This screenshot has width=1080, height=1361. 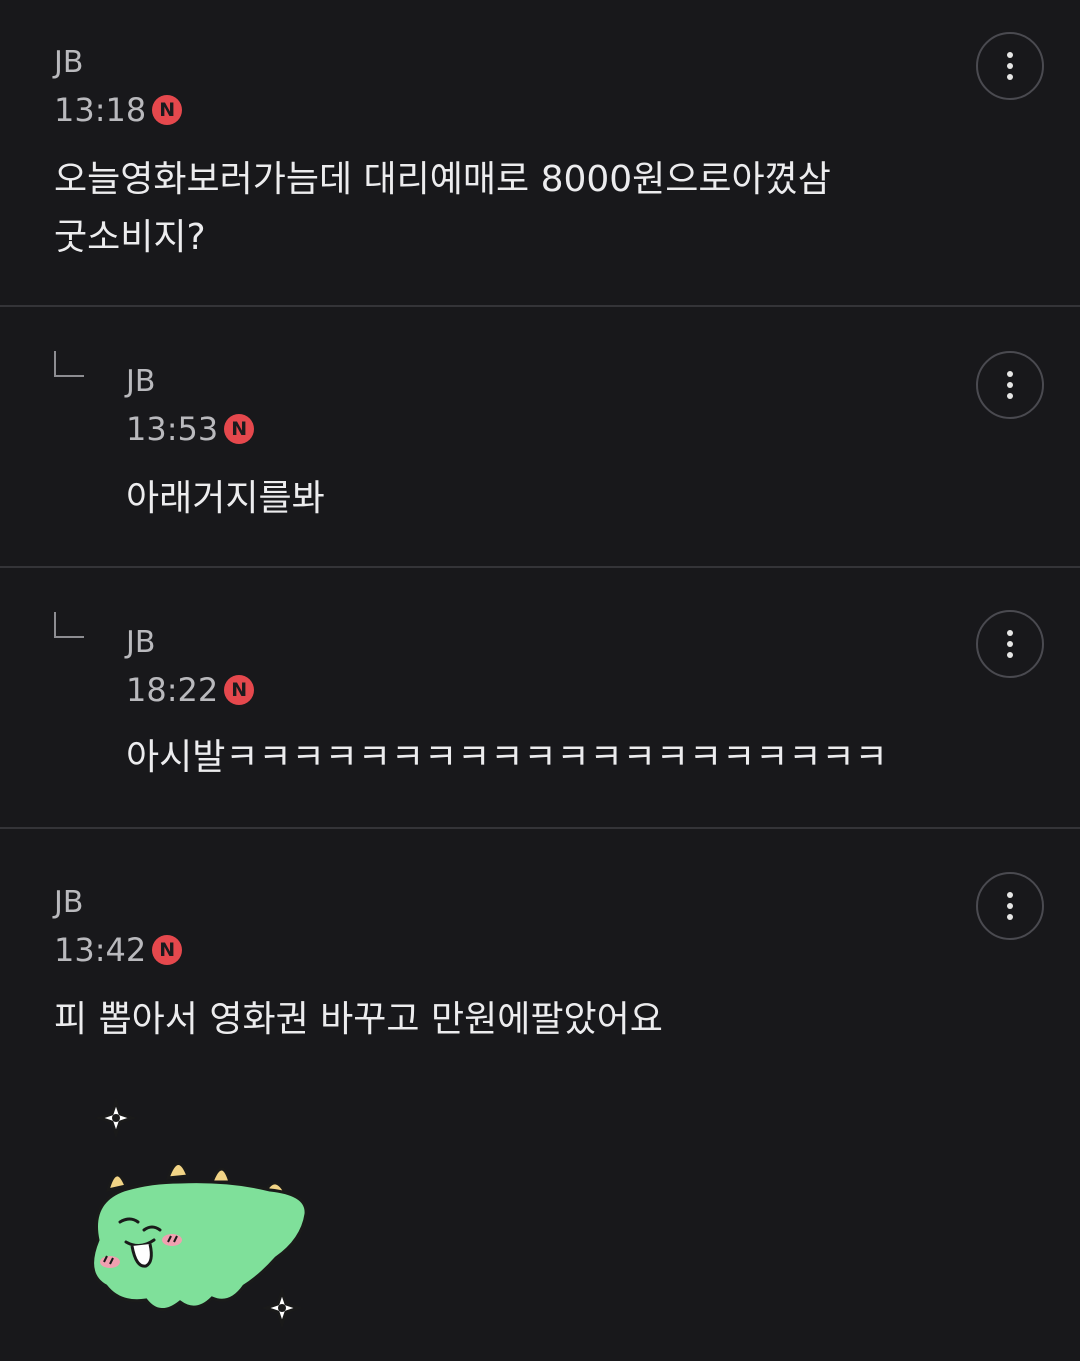 I want to click on comment-text: 오늘영화보러가늠데 대리예매로 8000원으로아꼈삼 굿소비지?, so click(x=442, y=208).